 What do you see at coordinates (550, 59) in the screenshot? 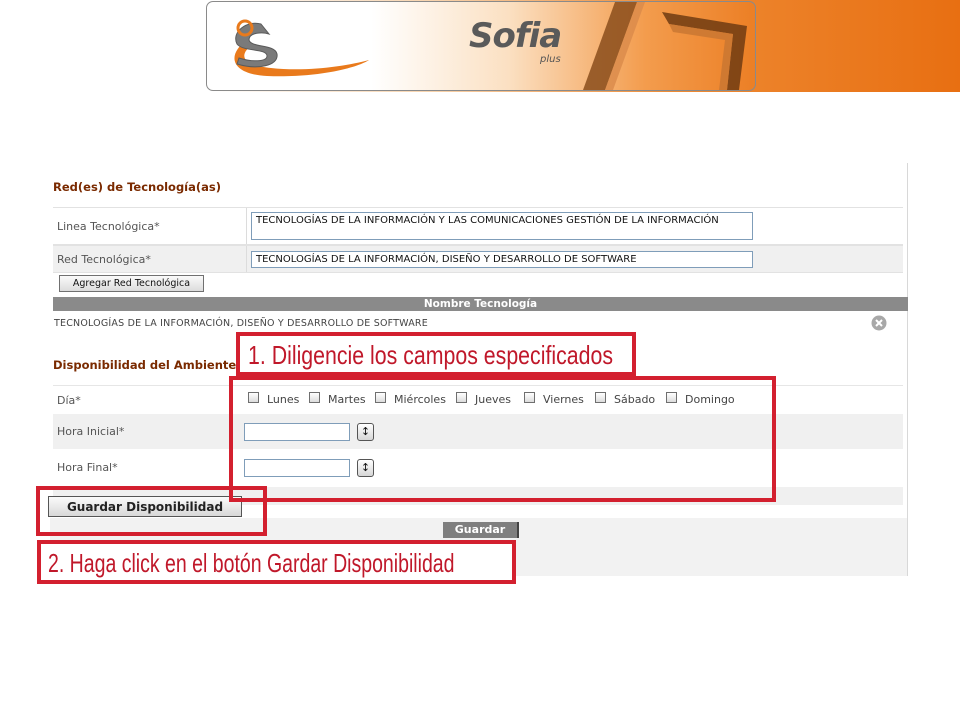
I see `logo-subtext: plus` at bounding box center [550, 59].